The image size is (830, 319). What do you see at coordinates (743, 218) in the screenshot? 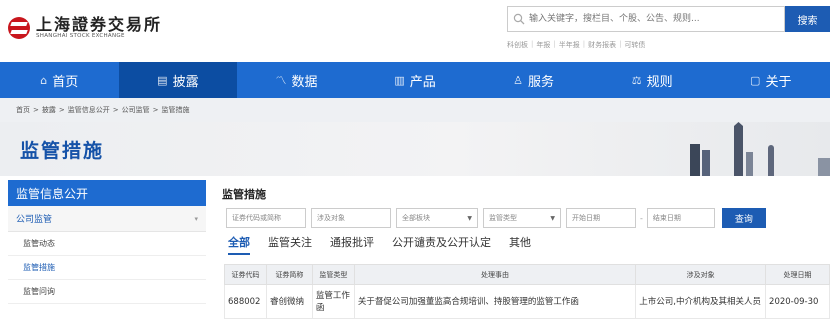
I see `query-button: 查询` at bounding box center [743, 218].